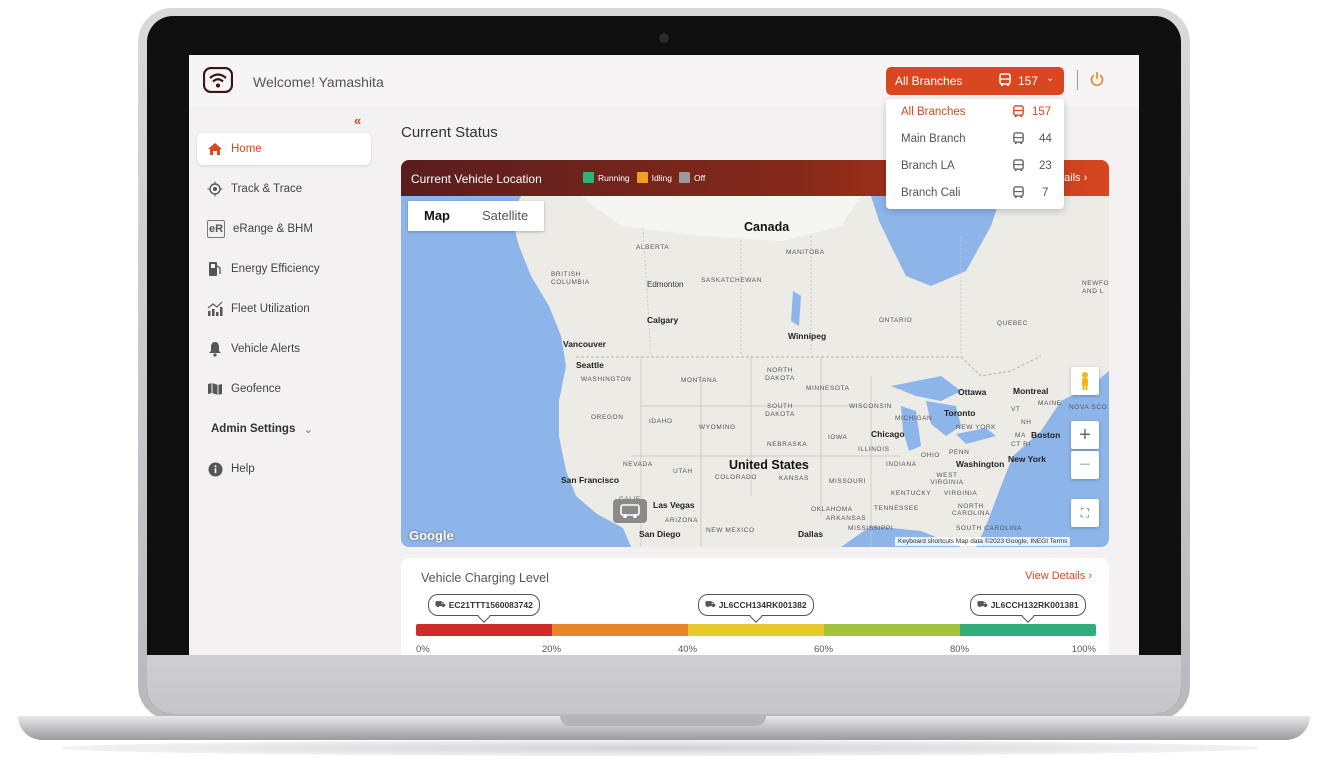  Describe the element at coordinates (838, 437) in the screenshot. I see `map-label: IOWA` at that location.